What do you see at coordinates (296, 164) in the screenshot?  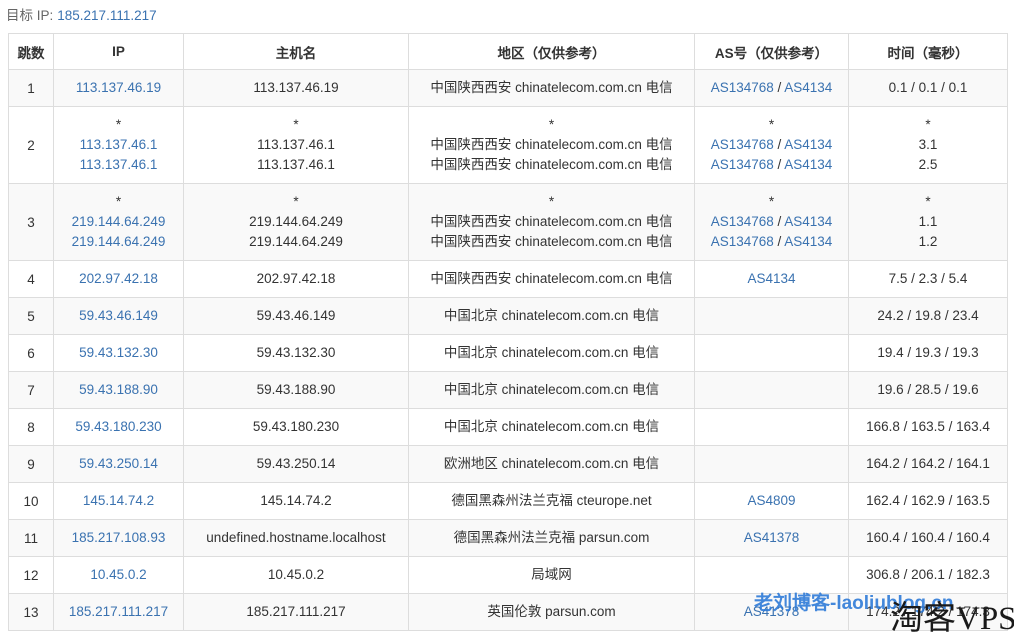 I see `hostname-text: 113.137.46.1` at bounding box center [296, 164].